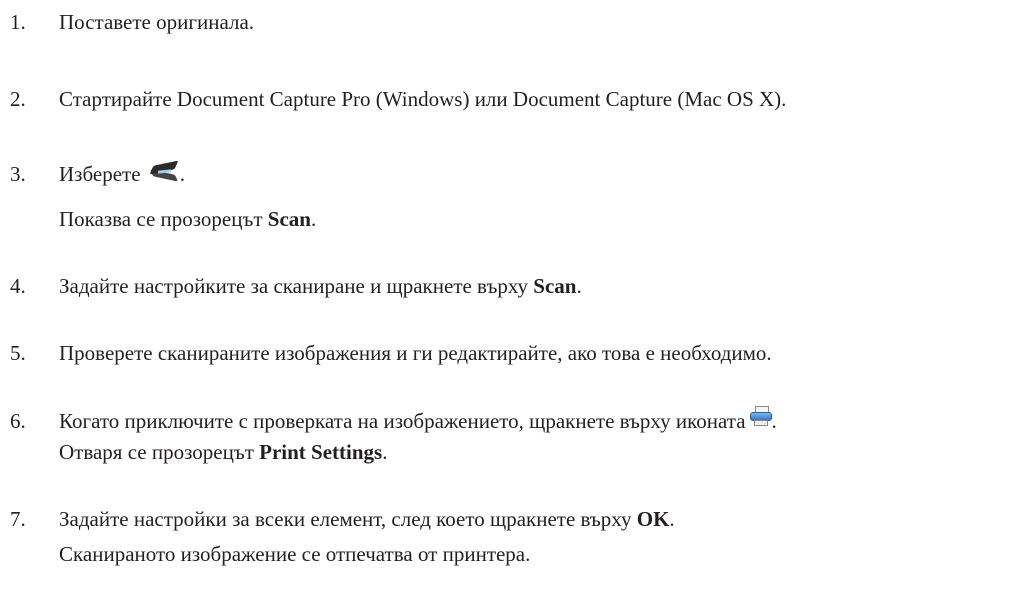 The image size is (1034, 610). What do you see at coordinates (555, 286) in the screenshot?
I see `button-name: Scan` at bounding box center [555, 286].